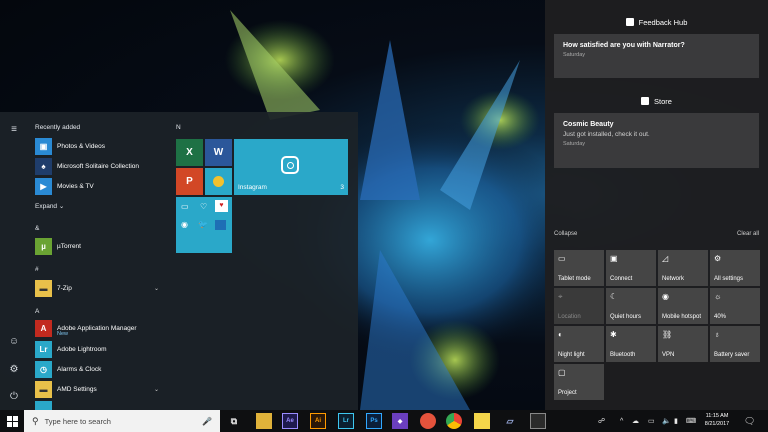 The image size is (768, 432). What do you see at coordinates (100, 328) in the screenshot?
I see `app-adobe-application-manager: A Adobe Application Manager New` at bounding box center [100, 328].